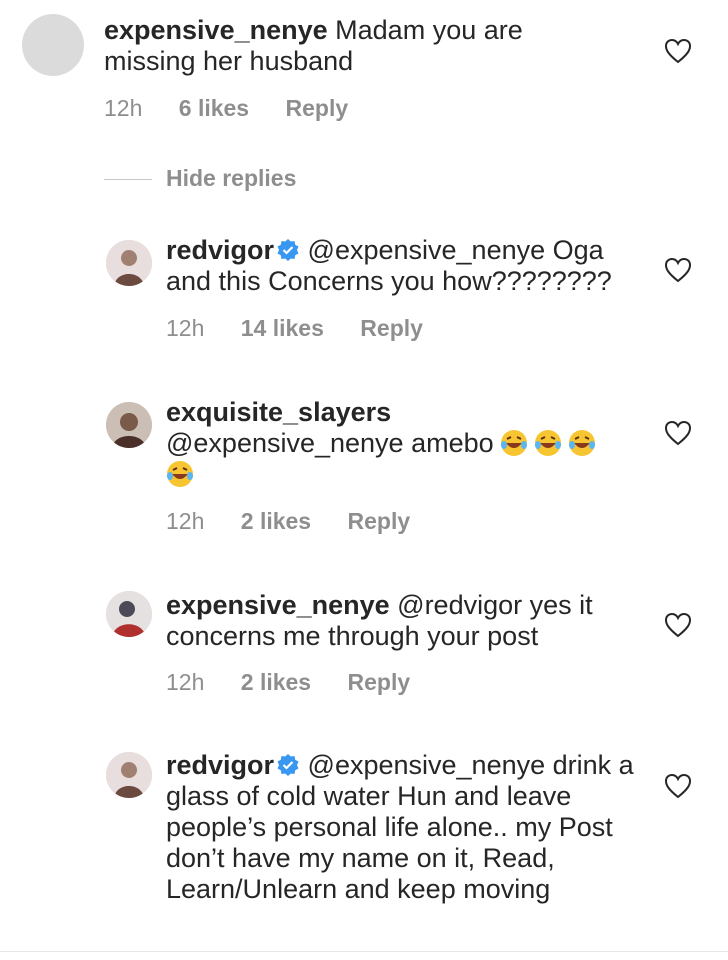  Describe the element at coordinates (278, 605) in the screenshot. I see `reply-username: expensive_nenye` at that location.